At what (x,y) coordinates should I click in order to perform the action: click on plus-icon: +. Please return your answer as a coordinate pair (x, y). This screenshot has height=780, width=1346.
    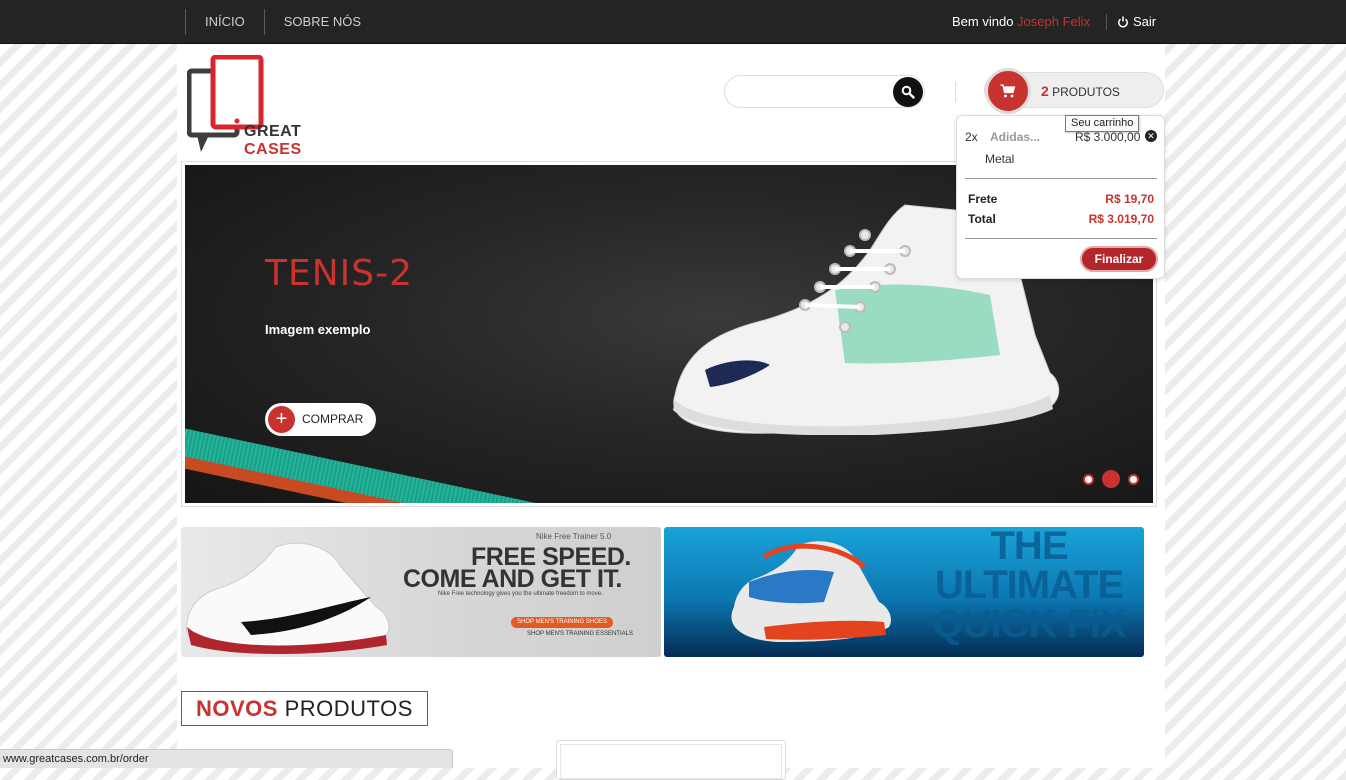
    Looking at the image, I should click on (281, 419).